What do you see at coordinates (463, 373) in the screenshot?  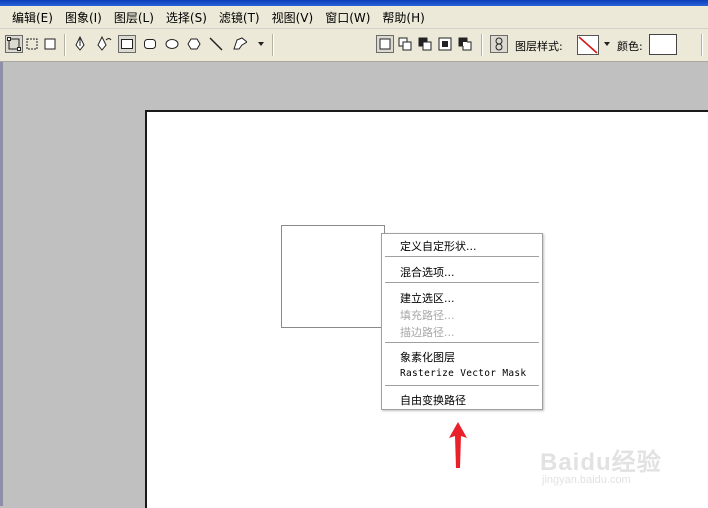 I see `menu-item-rasterize-vector-mask: Rasterize Vector Mask` at bounding box center [463, 373].